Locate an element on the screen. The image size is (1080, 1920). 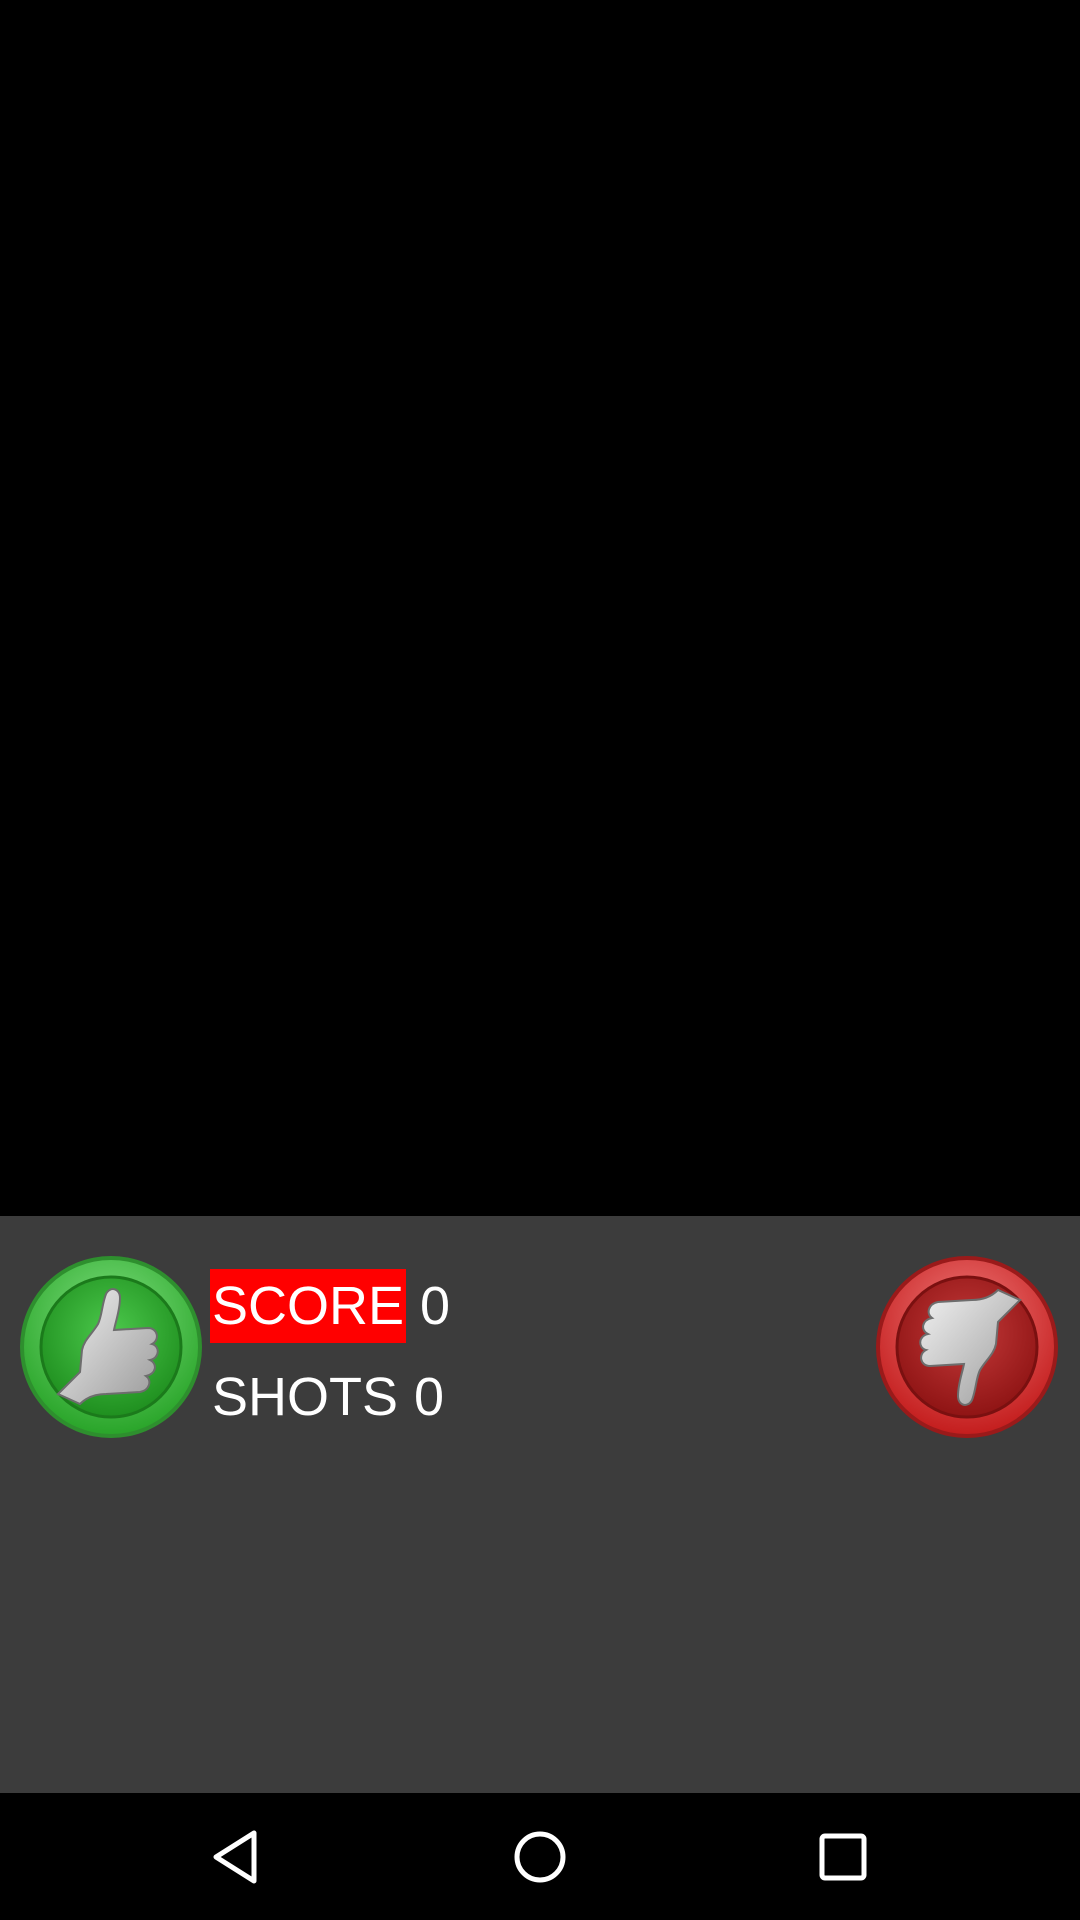
home-button is located at coordinates (540, 1857).